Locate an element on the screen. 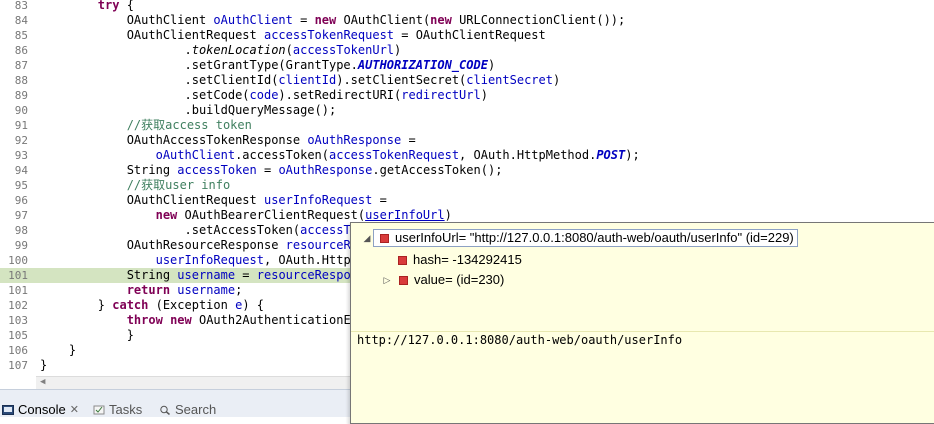  line-number: 97 is located at coordinates (21, 215).